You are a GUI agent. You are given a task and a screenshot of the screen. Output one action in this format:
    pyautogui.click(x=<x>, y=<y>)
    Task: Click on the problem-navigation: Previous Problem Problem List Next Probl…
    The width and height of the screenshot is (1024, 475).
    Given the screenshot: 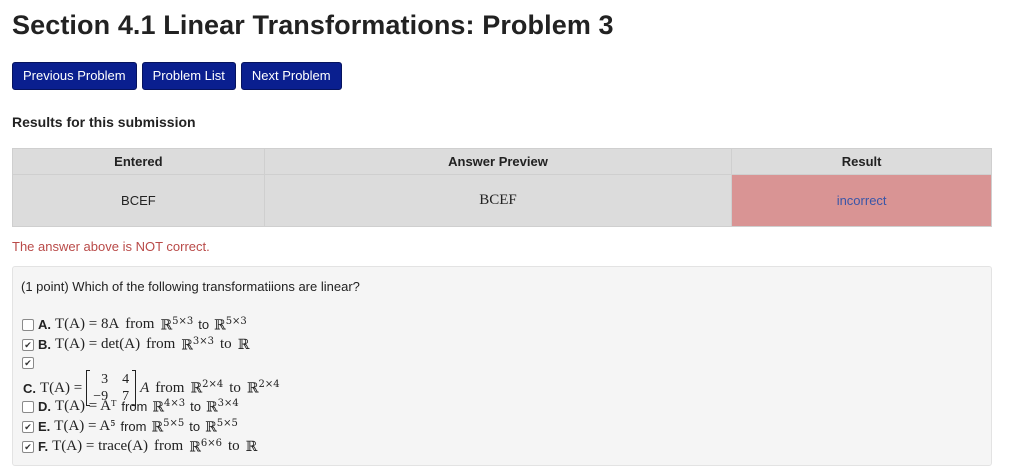 What is the action you would take?
    pyautogui.click(x=177, y=76)
    